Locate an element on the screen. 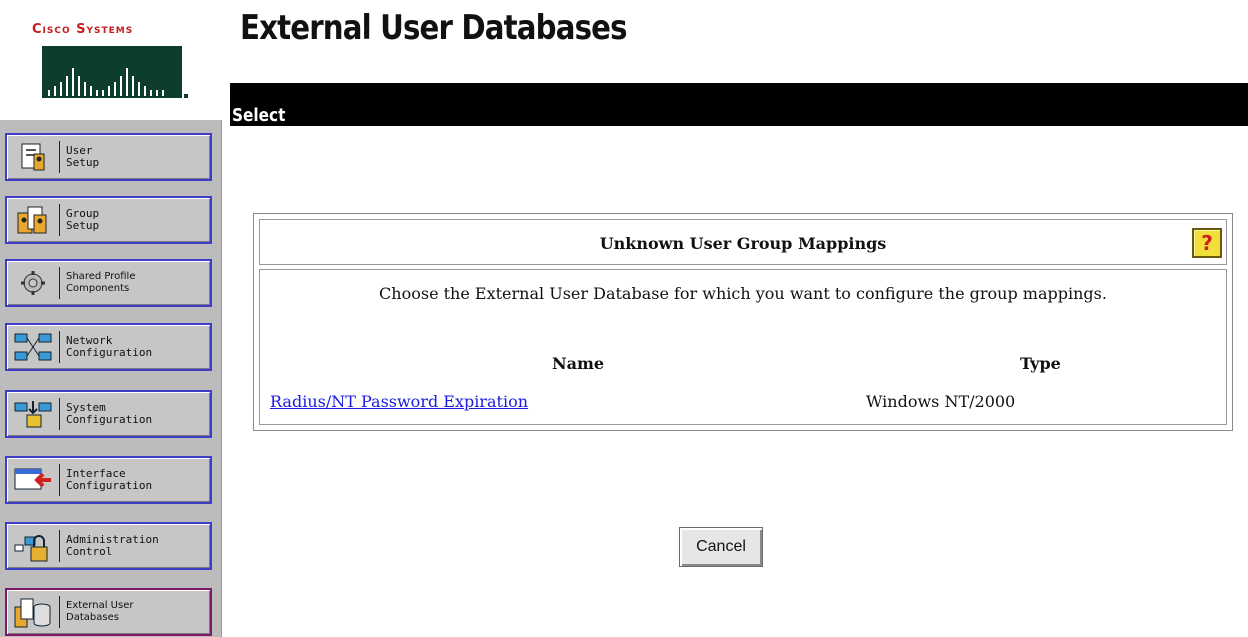  cisco-bars-icon is located at coordinates (115, 72).